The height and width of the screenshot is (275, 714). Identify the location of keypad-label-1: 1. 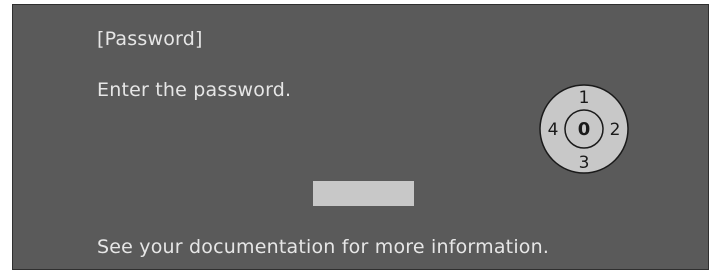
(584, 98).